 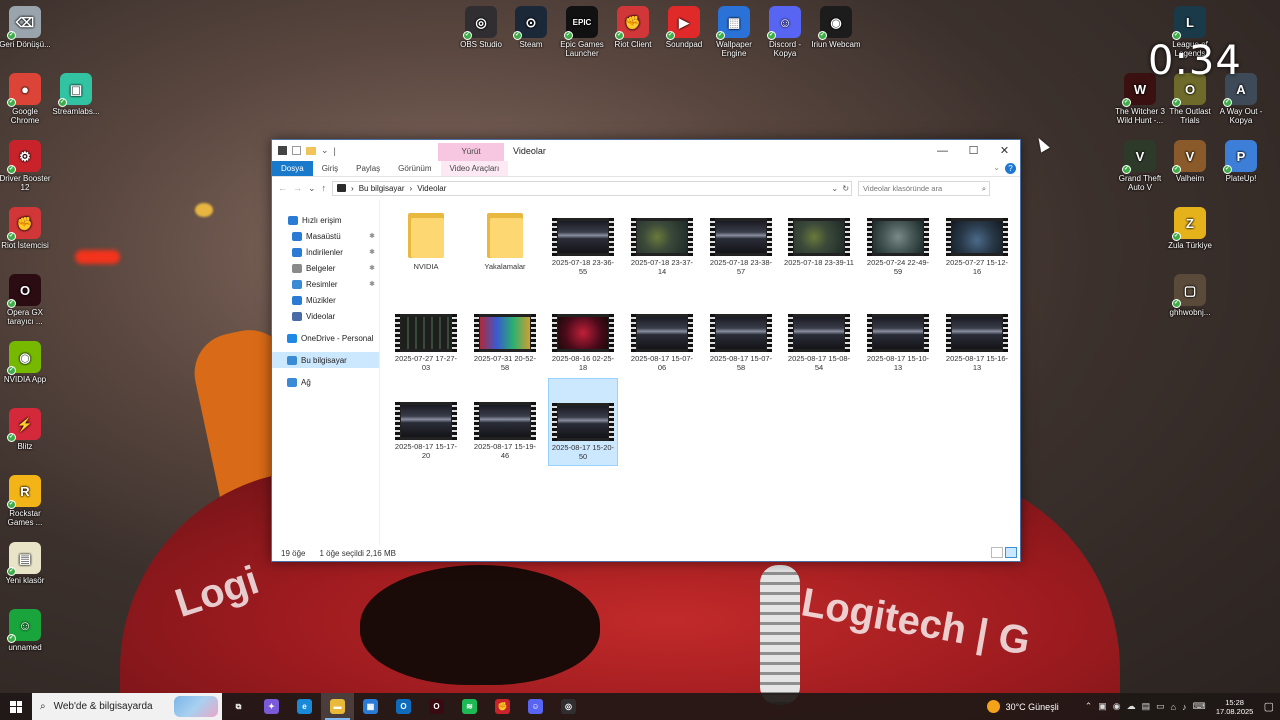 I want to click on desktop-shortcut: ⊙ ✓ Steam, so click(x=531, y=27).